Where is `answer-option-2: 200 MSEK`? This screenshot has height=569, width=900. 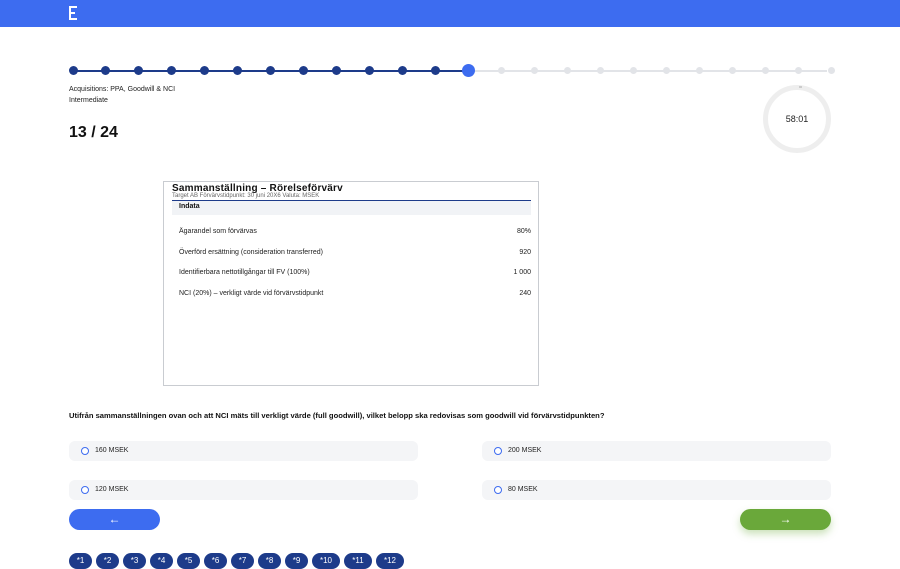
answer-option-2: 200 MSEK is located at coordinates (656, 451).